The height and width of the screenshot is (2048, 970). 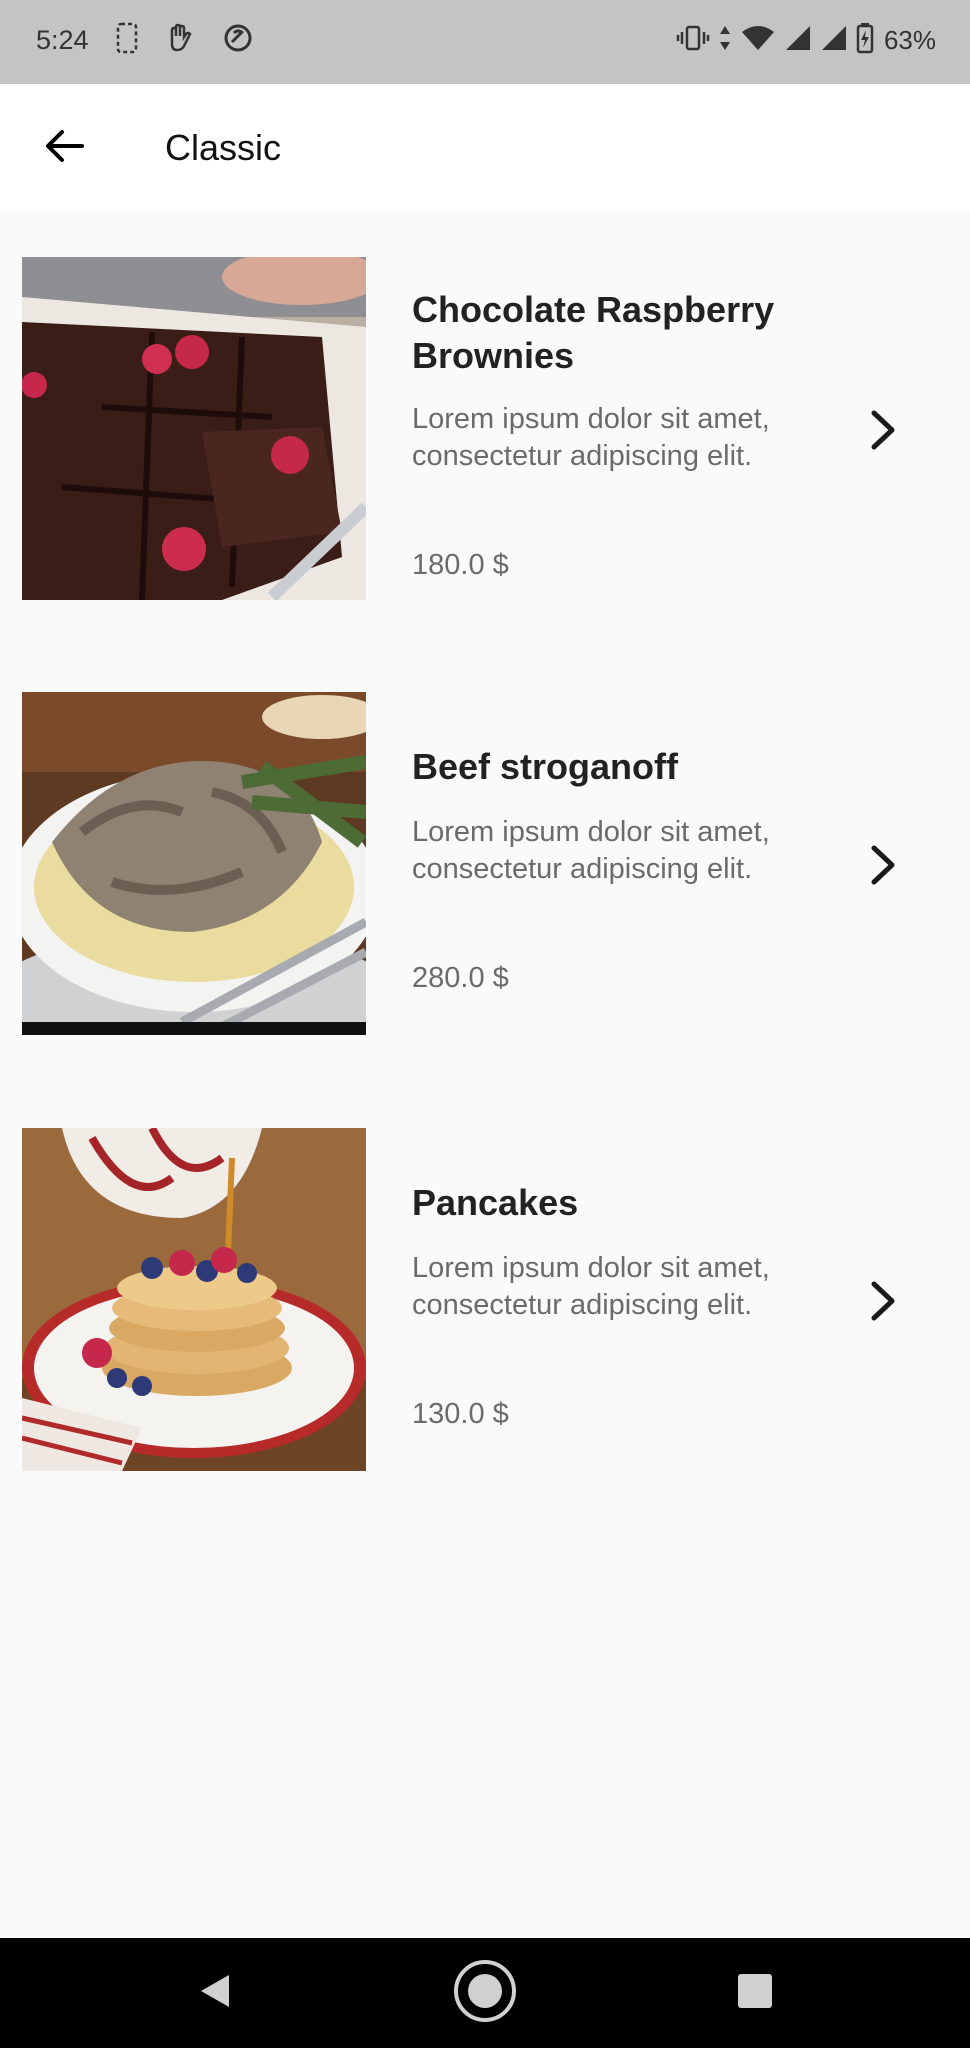 What do you see at coordinates (194, 1299) in the screenshot?
I see `pancakes-photo` at bounding box center [194, 1299].